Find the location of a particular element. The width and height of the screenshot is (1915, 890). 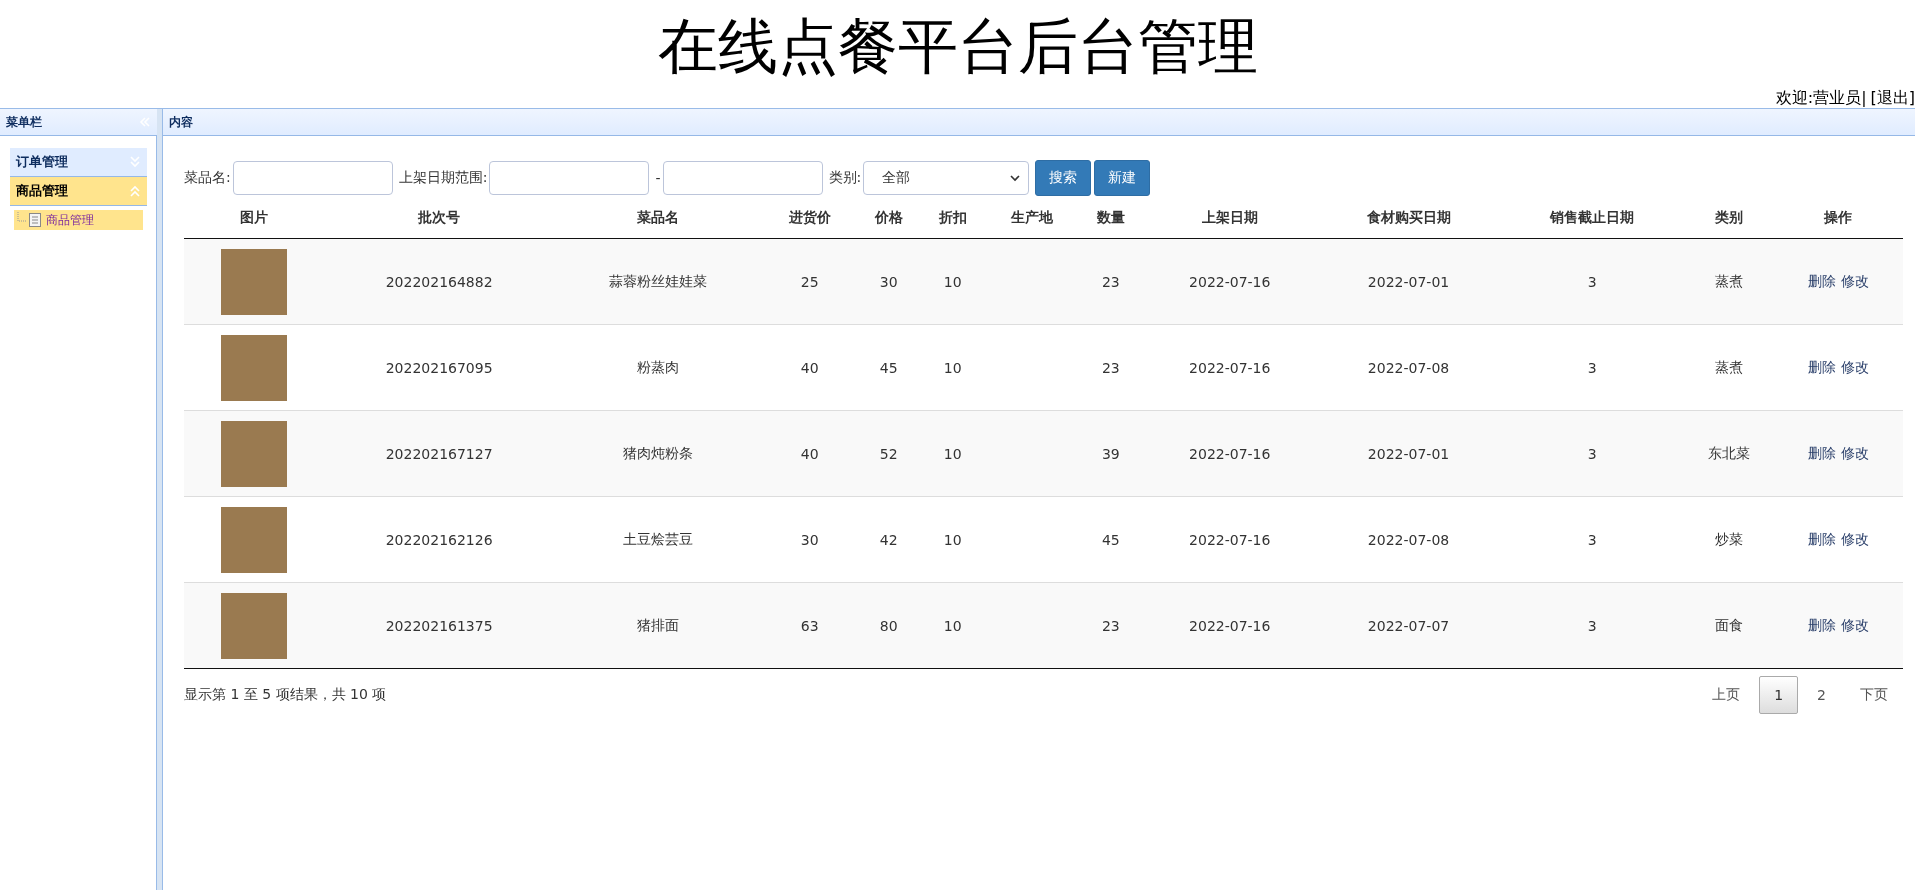

table-cell: 炒菜 is located at coordinates (1728, 538).